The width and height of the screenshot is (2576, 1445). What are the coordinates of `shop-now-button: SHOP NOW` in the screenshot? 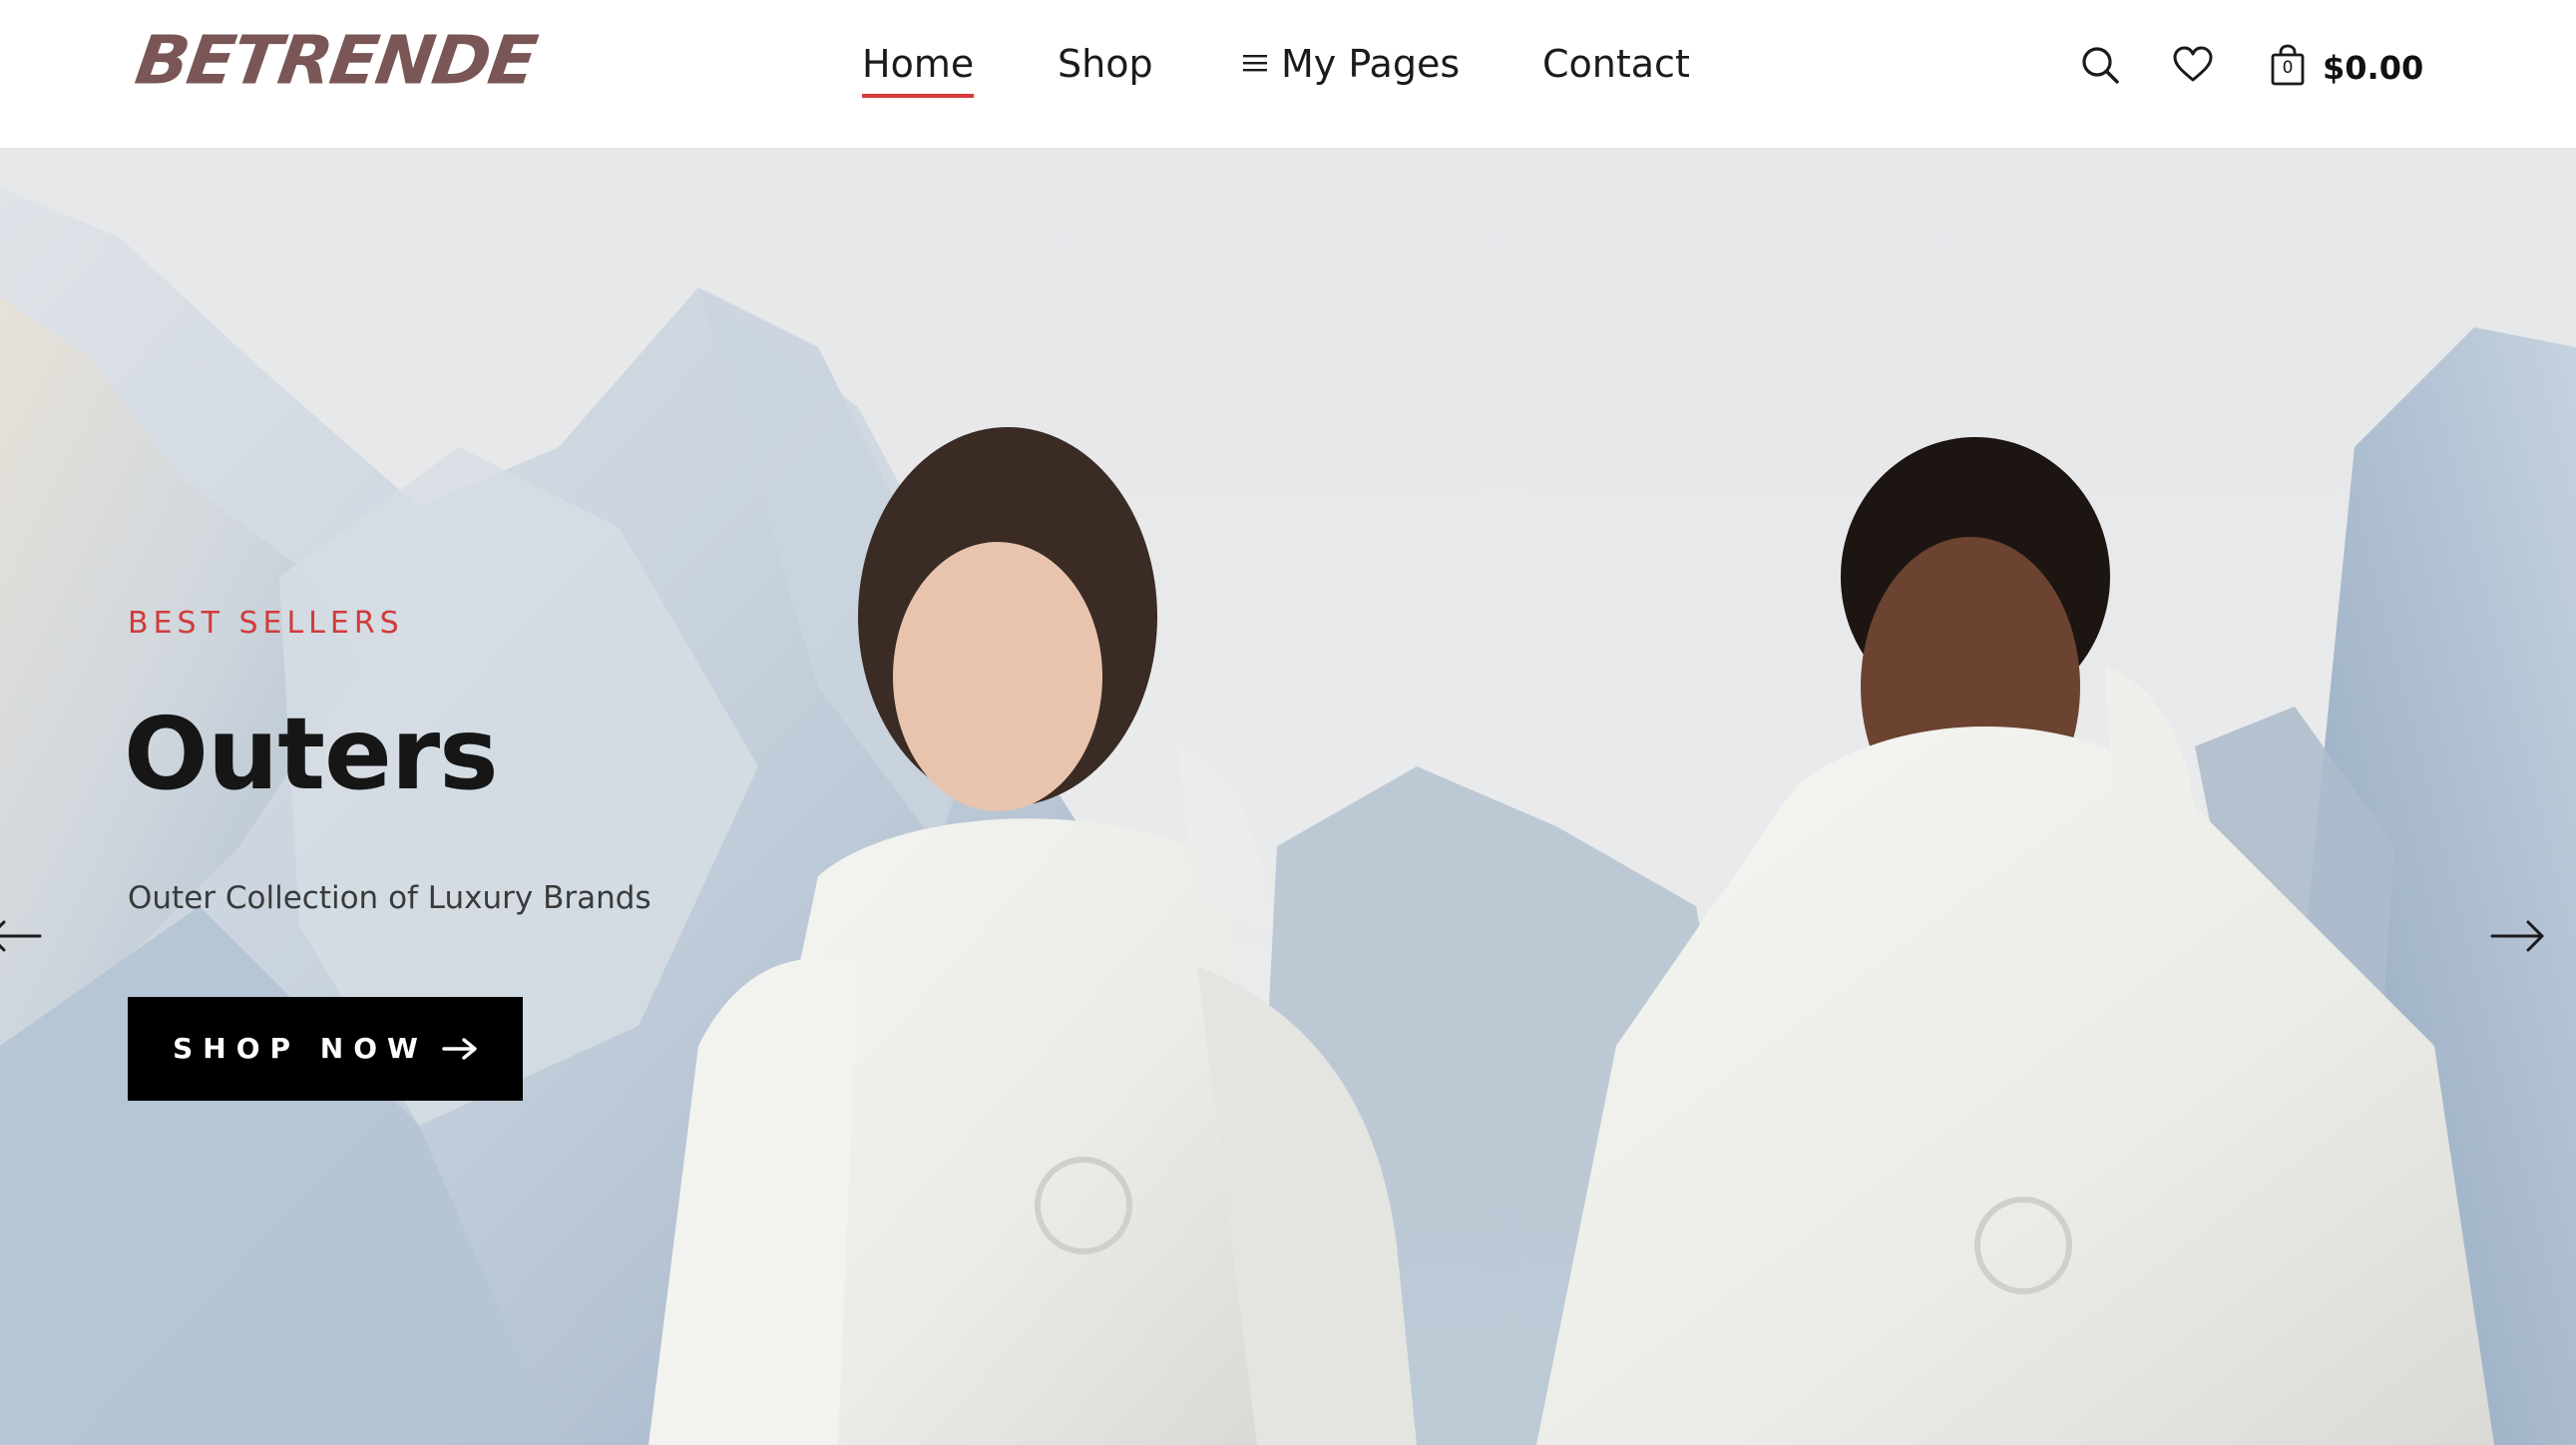 It's located at (325, 1049).